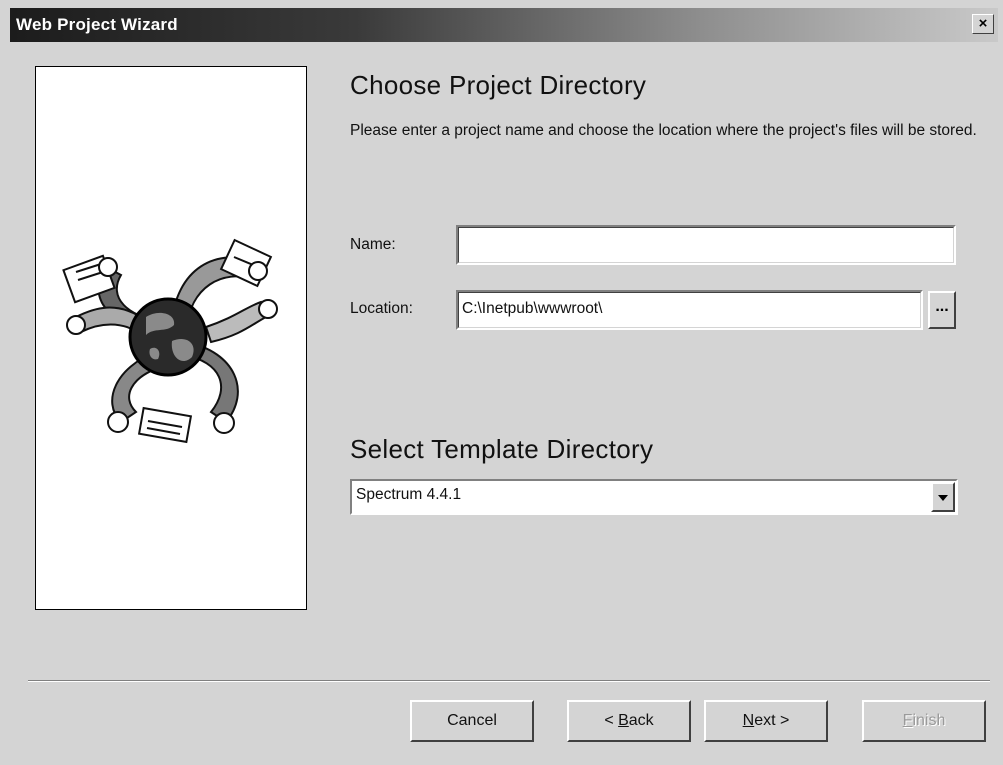  Describe the element at coordinates (623, 720) in the screenshot. I see `back-button-accel: B` at that location.